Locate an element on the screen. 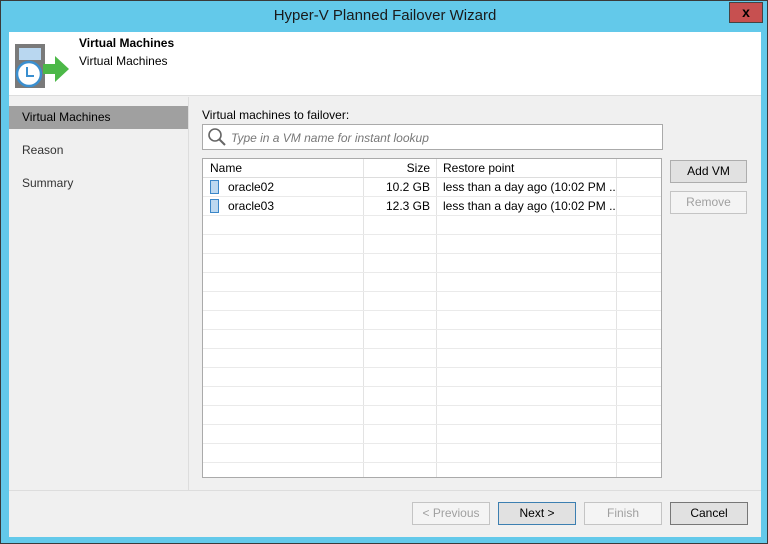 The image size is (768, 544). sidebar-item-reason: Reason is located at coordinates (98, 150).